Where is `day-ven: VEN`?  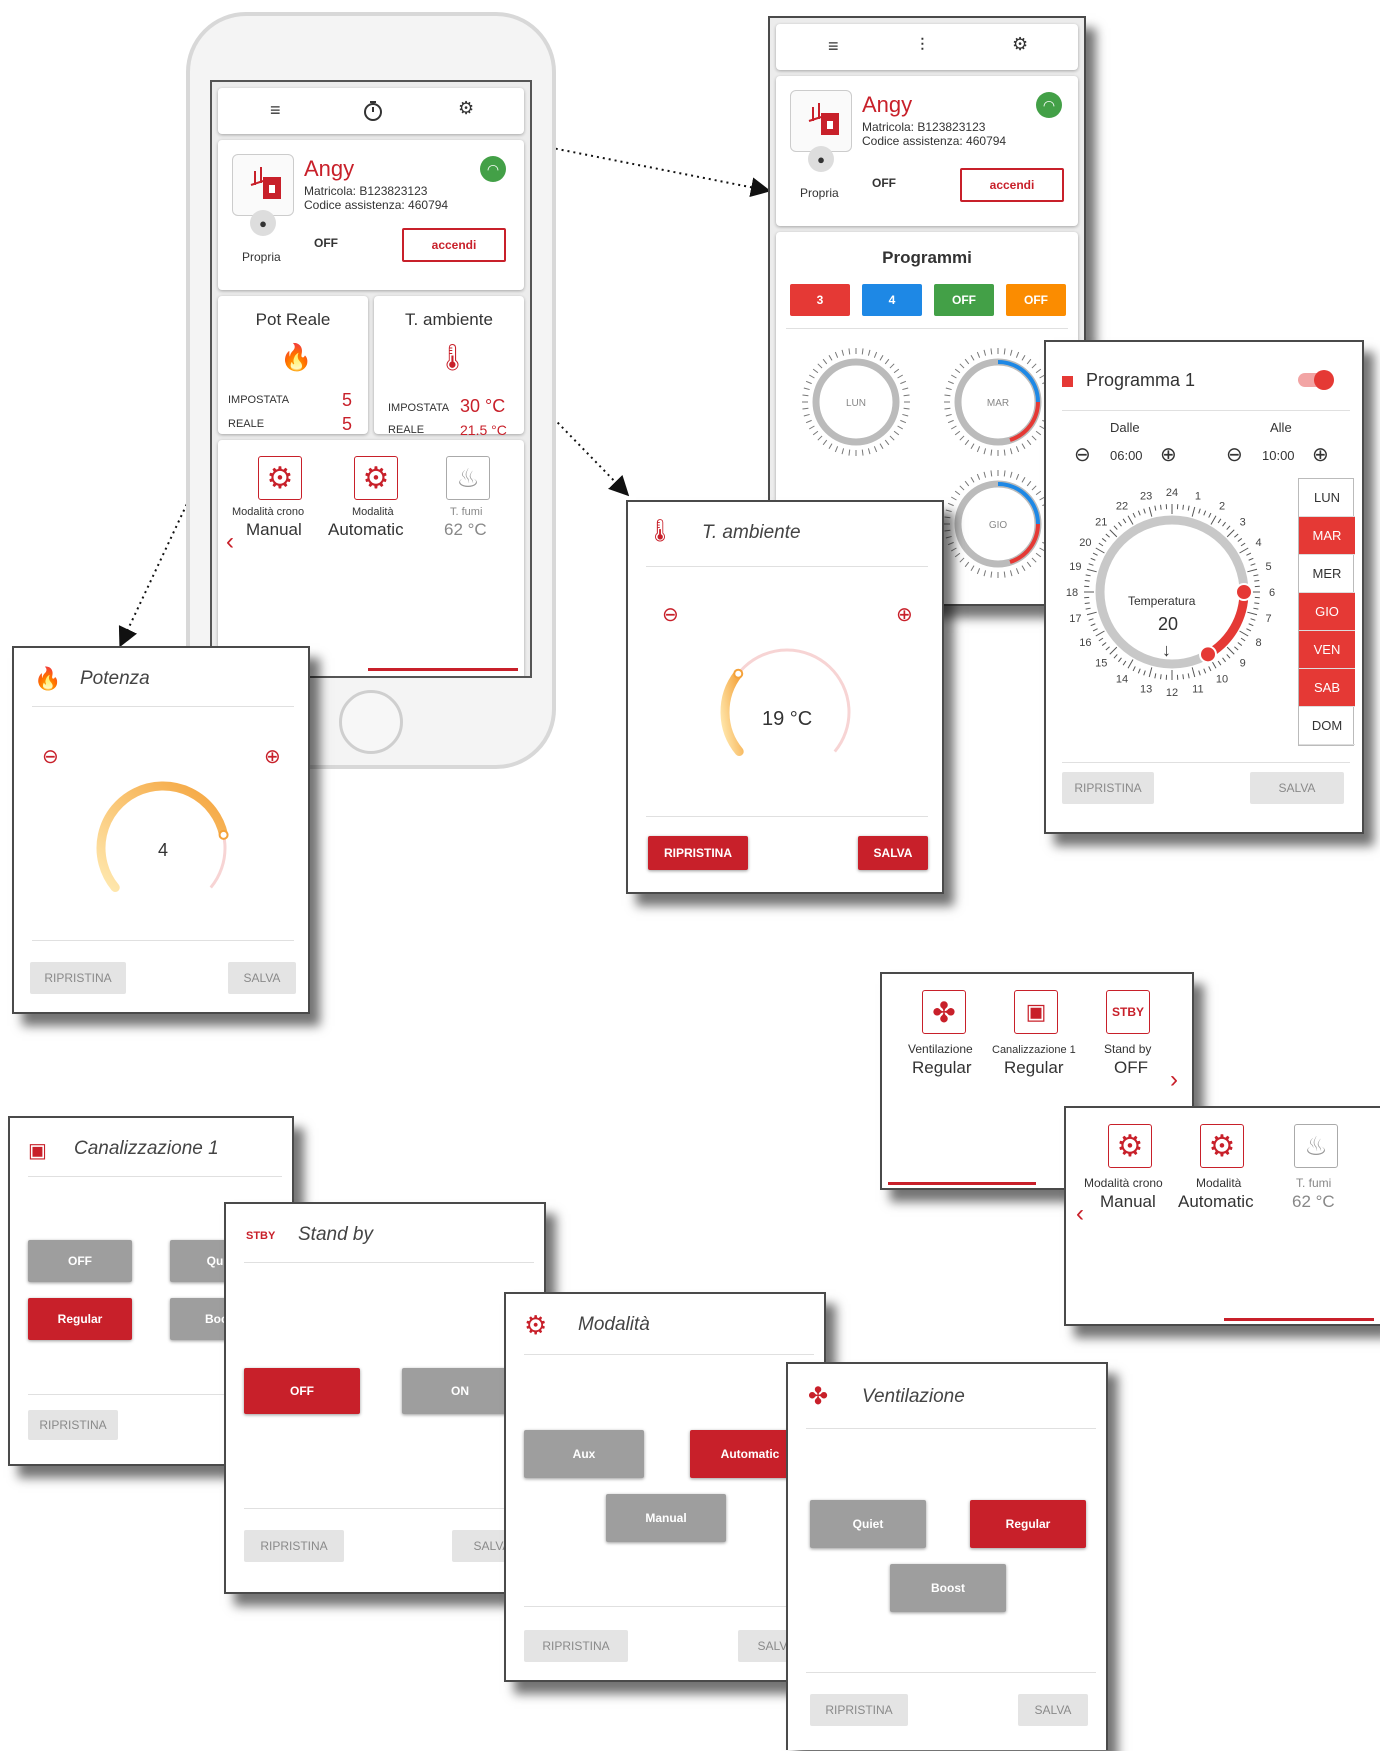
day-ven: VEN is located at coordinates (1327, 650).